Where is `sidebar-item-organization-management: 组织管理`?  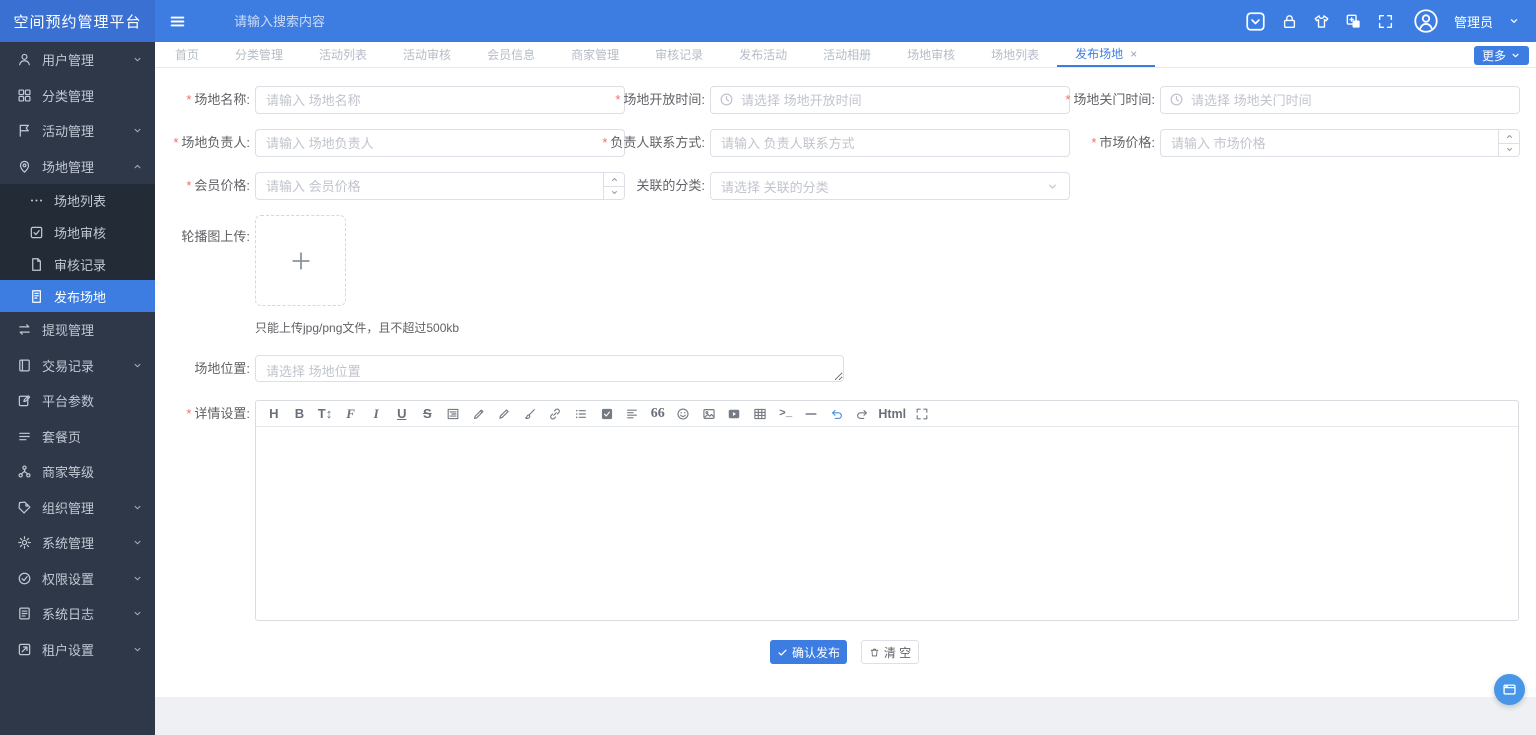 sidebar-item-organization-management: 组织管理 is located at coordinates (77, 508).